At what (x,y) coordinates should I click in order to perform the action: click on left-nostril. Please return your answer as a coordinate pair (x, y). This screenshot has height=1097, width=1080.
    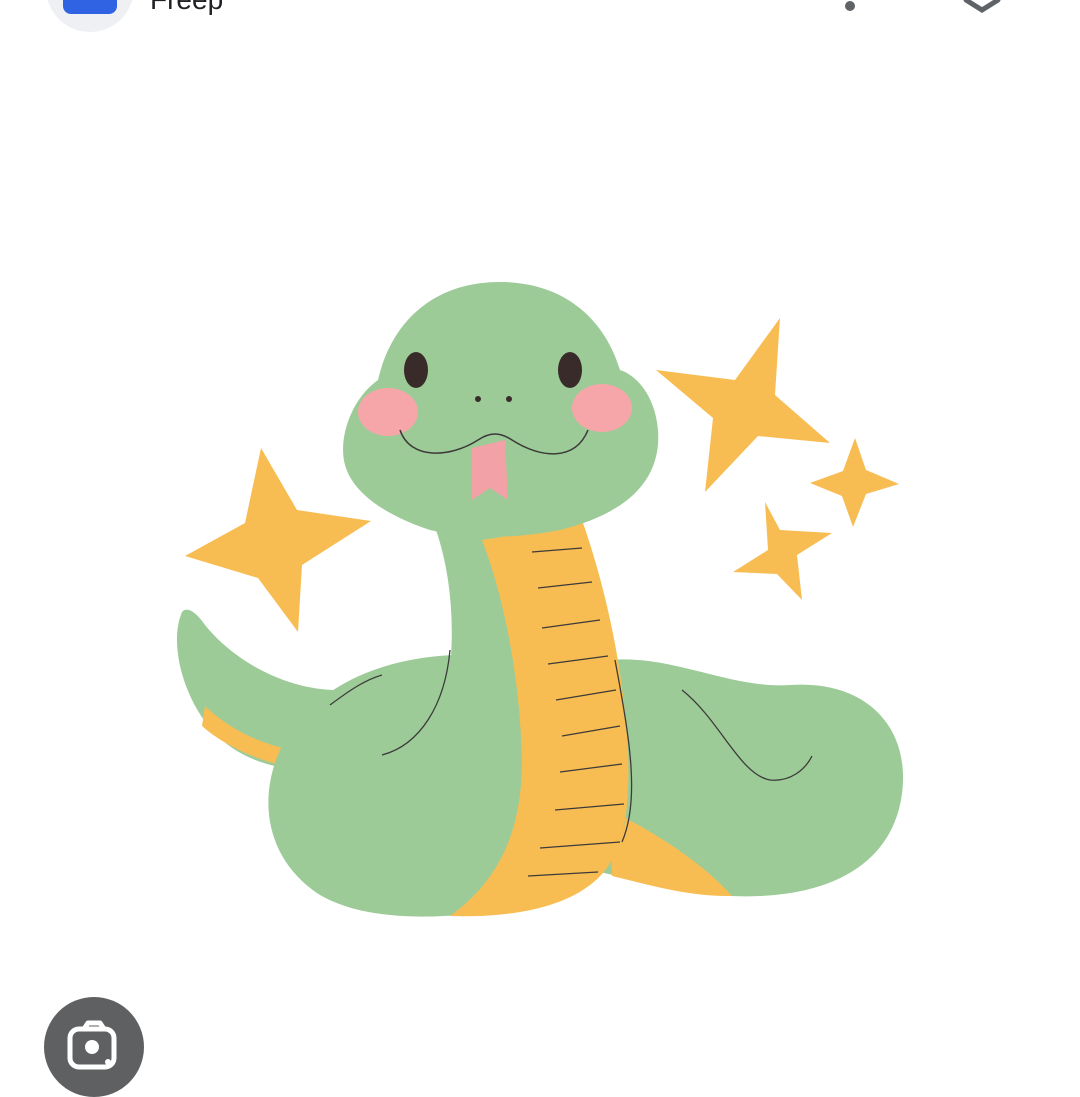
    Looking at the image, I should click on (478, 399).